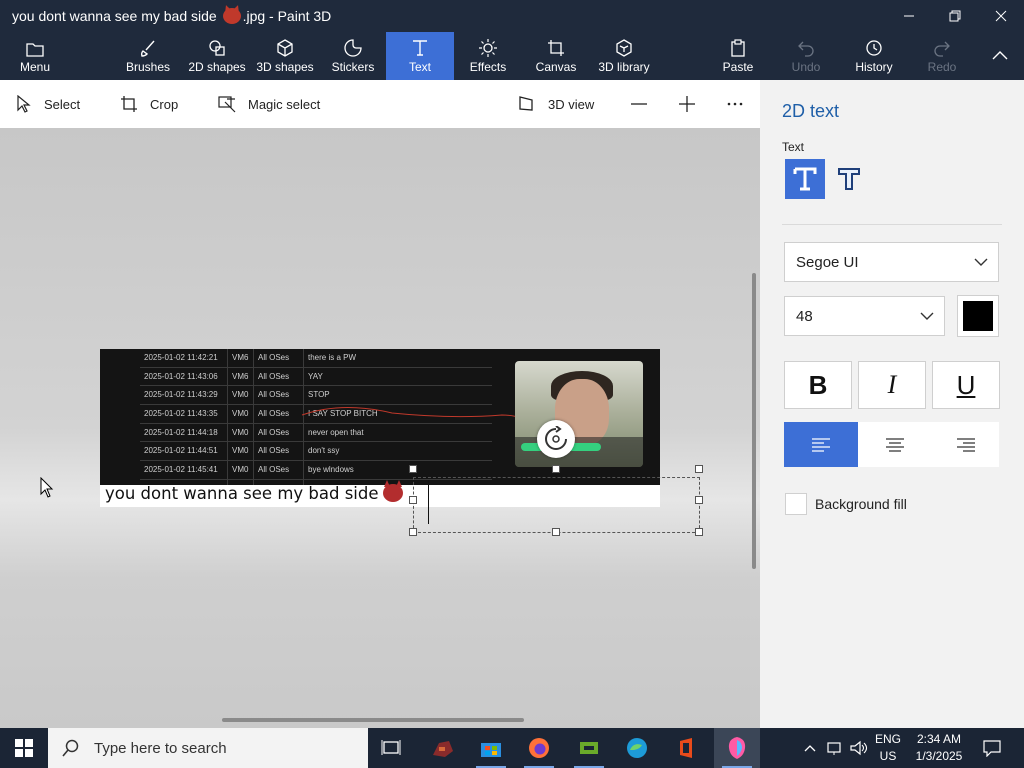 The height and width of the screenshot is (768, 1024). I want to click on 3d-library-icon, so click(624, 48).